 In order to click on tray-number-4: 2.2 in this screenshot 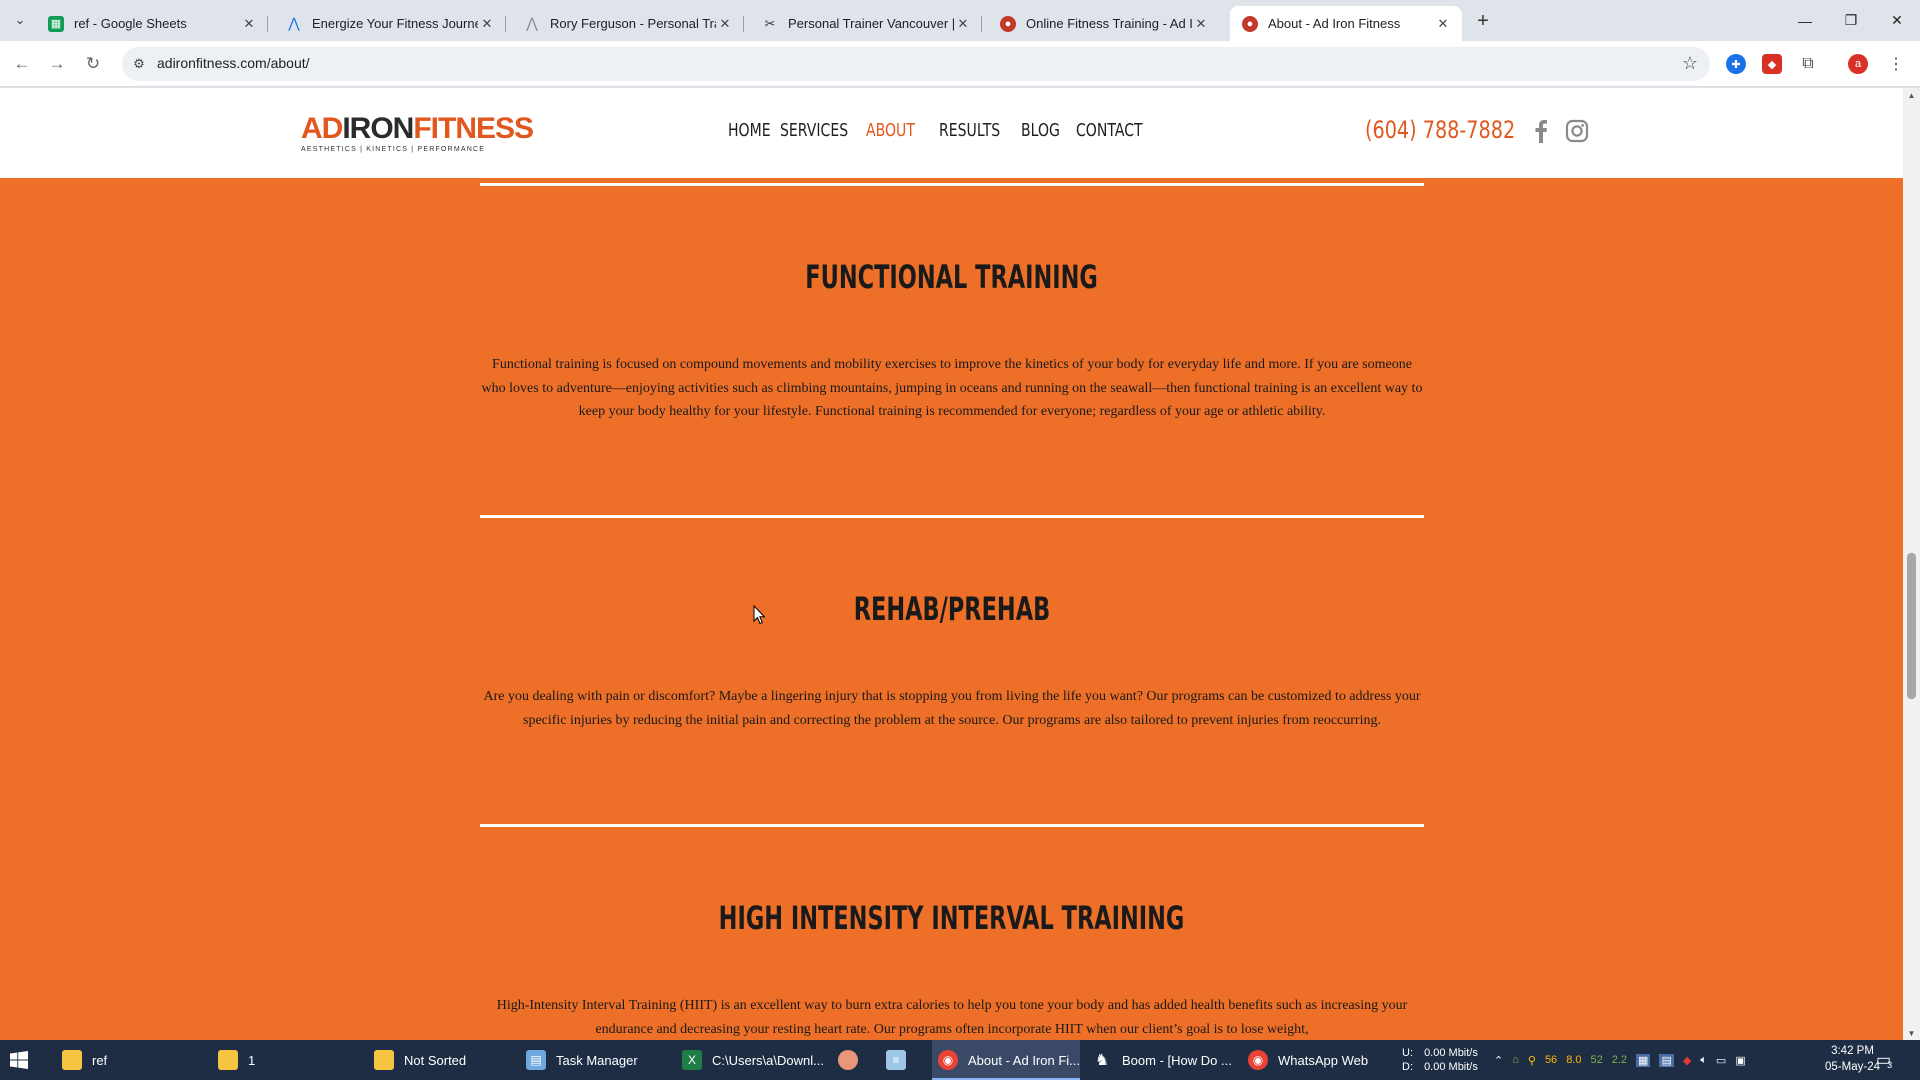, I will do `click(1619, 1060)`.